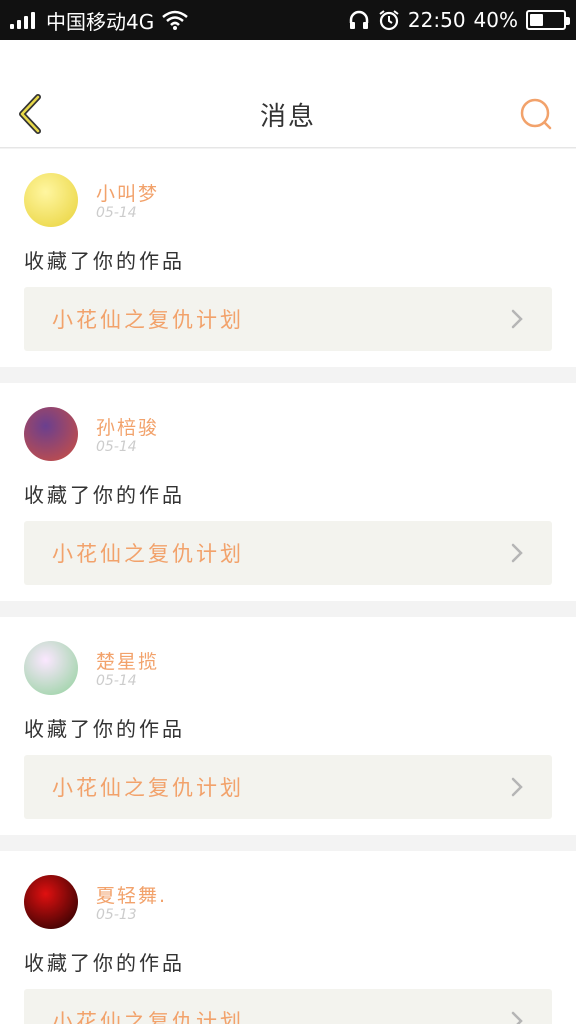 The image size is (576, 1024). Describe the element at coordinates (359, 19) in the screenshot. I see `headphone-icon` at that location.